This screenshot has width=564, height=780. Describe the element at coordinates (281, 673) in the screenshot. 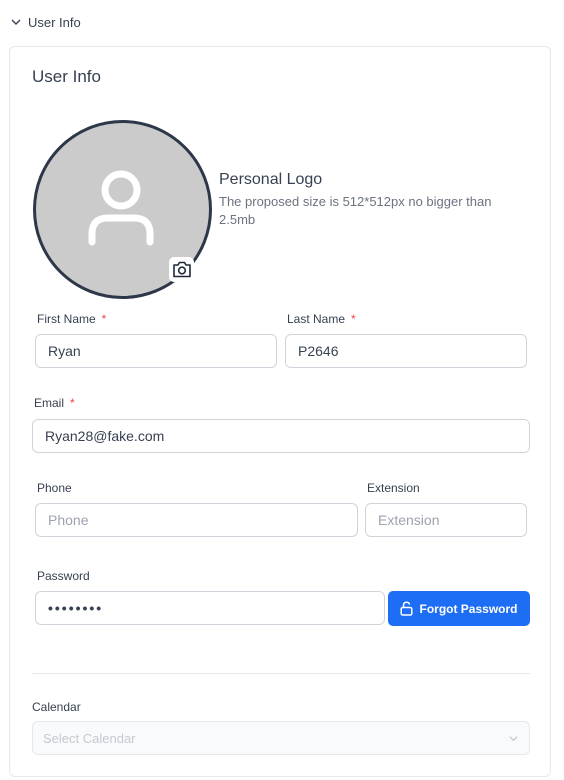

I see `divider` at that location.